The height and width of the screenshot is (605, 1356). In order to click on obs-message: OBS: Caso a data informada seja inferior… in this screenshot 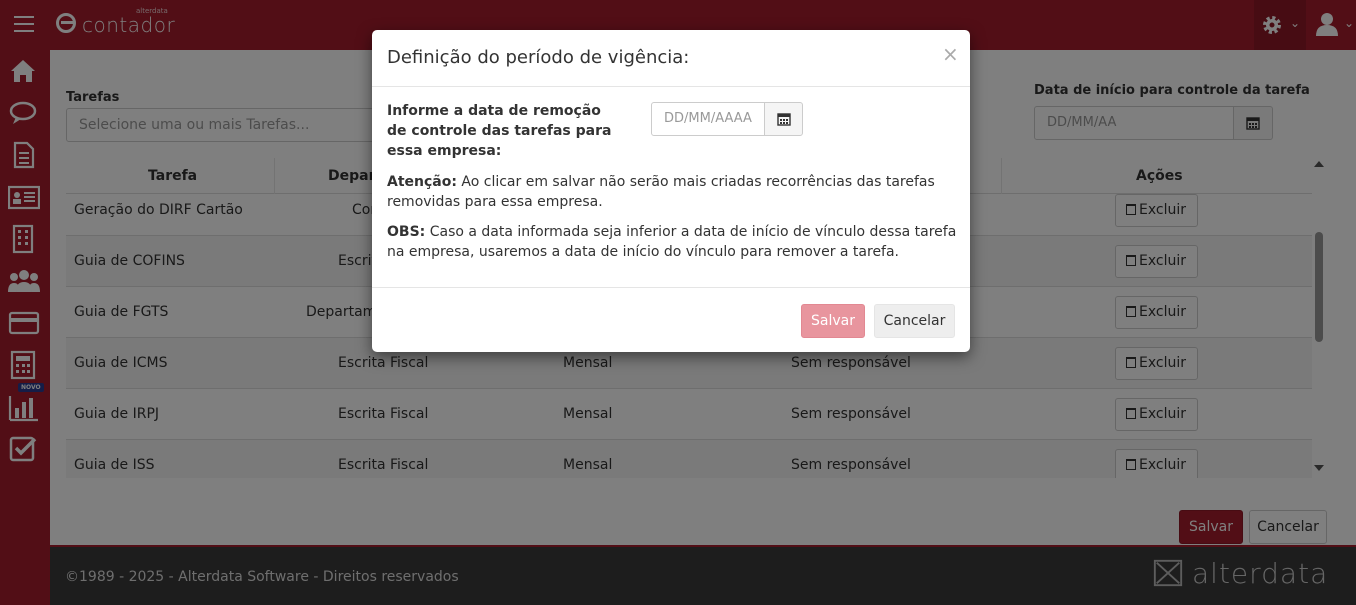, I will do `click(672, 242)`.